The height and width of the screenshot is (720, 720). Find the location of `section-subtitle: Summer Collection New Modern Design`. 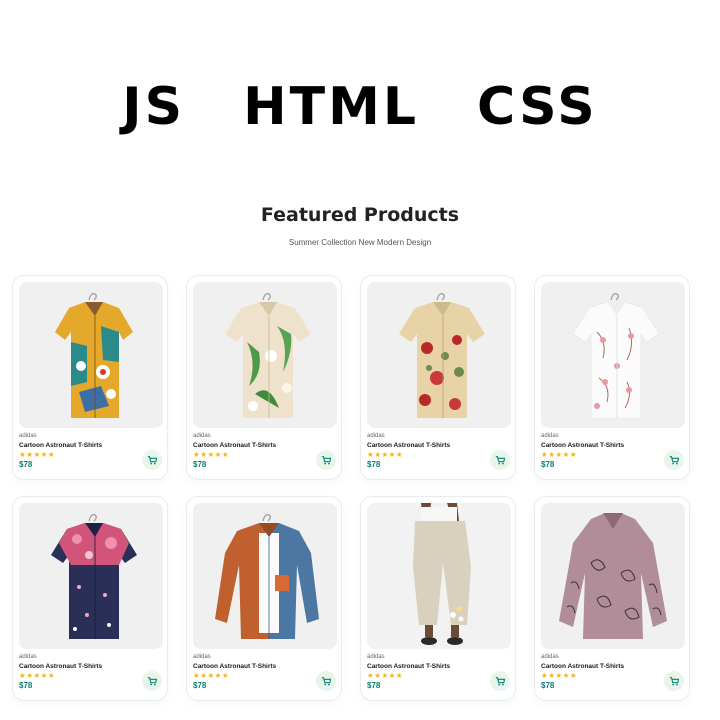

section-subtitle: Summer Collection New Modern Design is located at coordinates (360, 242).